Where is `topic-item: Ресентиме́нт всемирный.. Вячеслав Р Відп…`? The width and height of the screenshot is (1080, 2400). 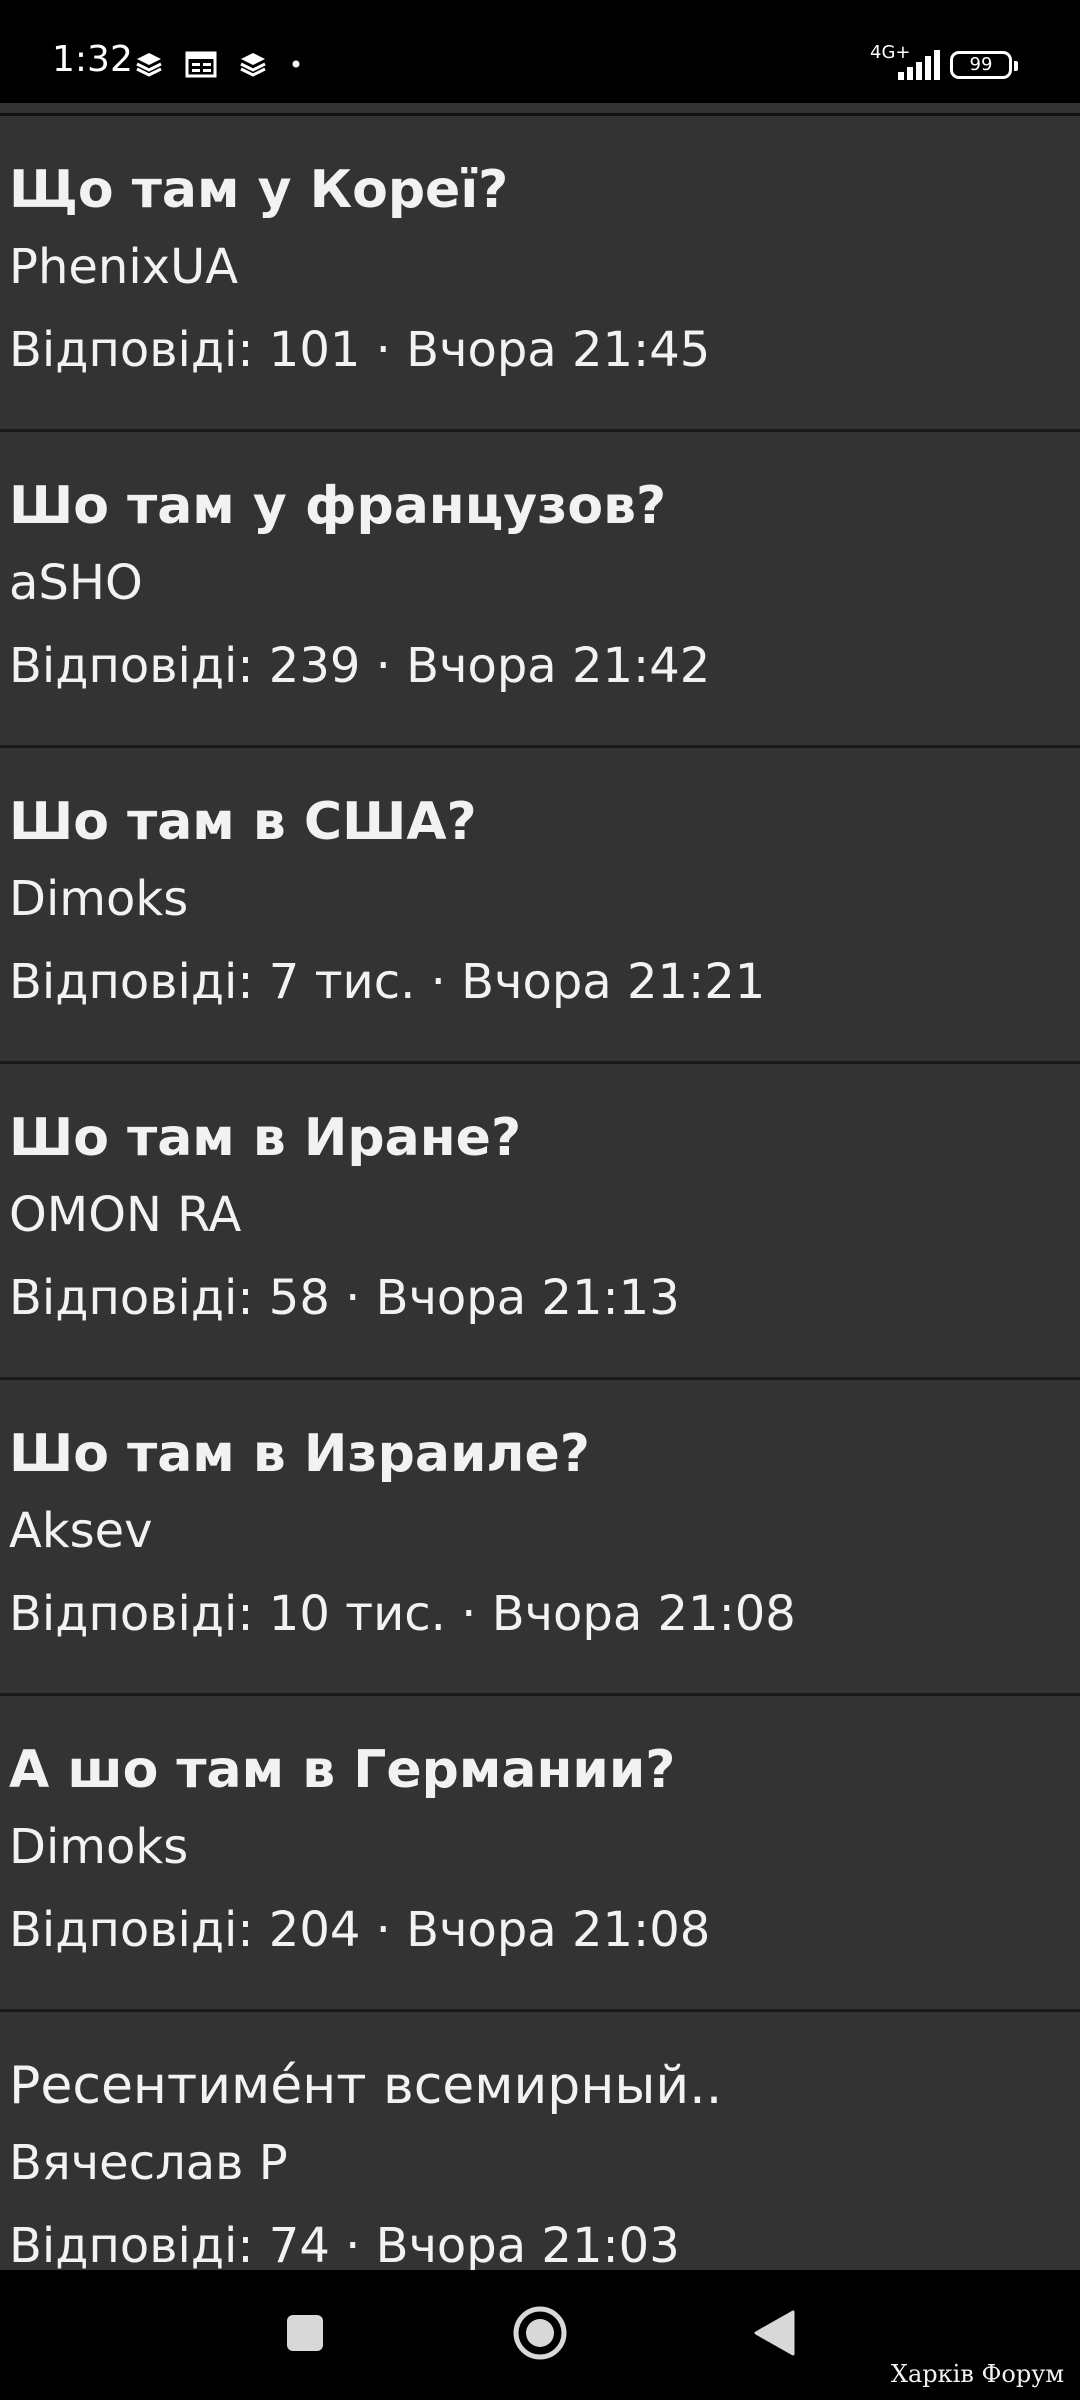
topic-item: Ресентиме́нт всемирный.. Вячеслав Р Відп… is located at coordinates (540, 2141).